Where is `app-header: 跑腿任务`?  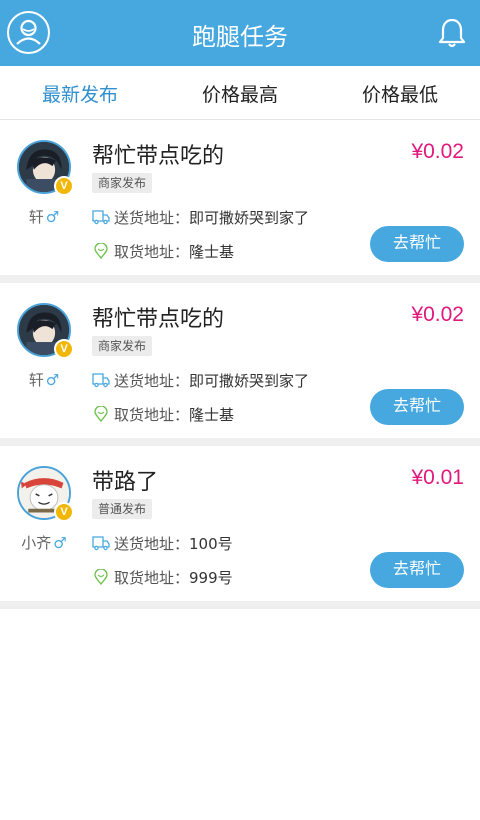
app-header: 跑腿任务 is located at coordinates (240, 33).